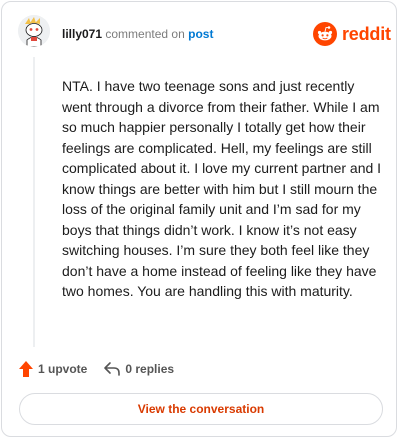  I want to click on username: lilly071, so click(82, 34).